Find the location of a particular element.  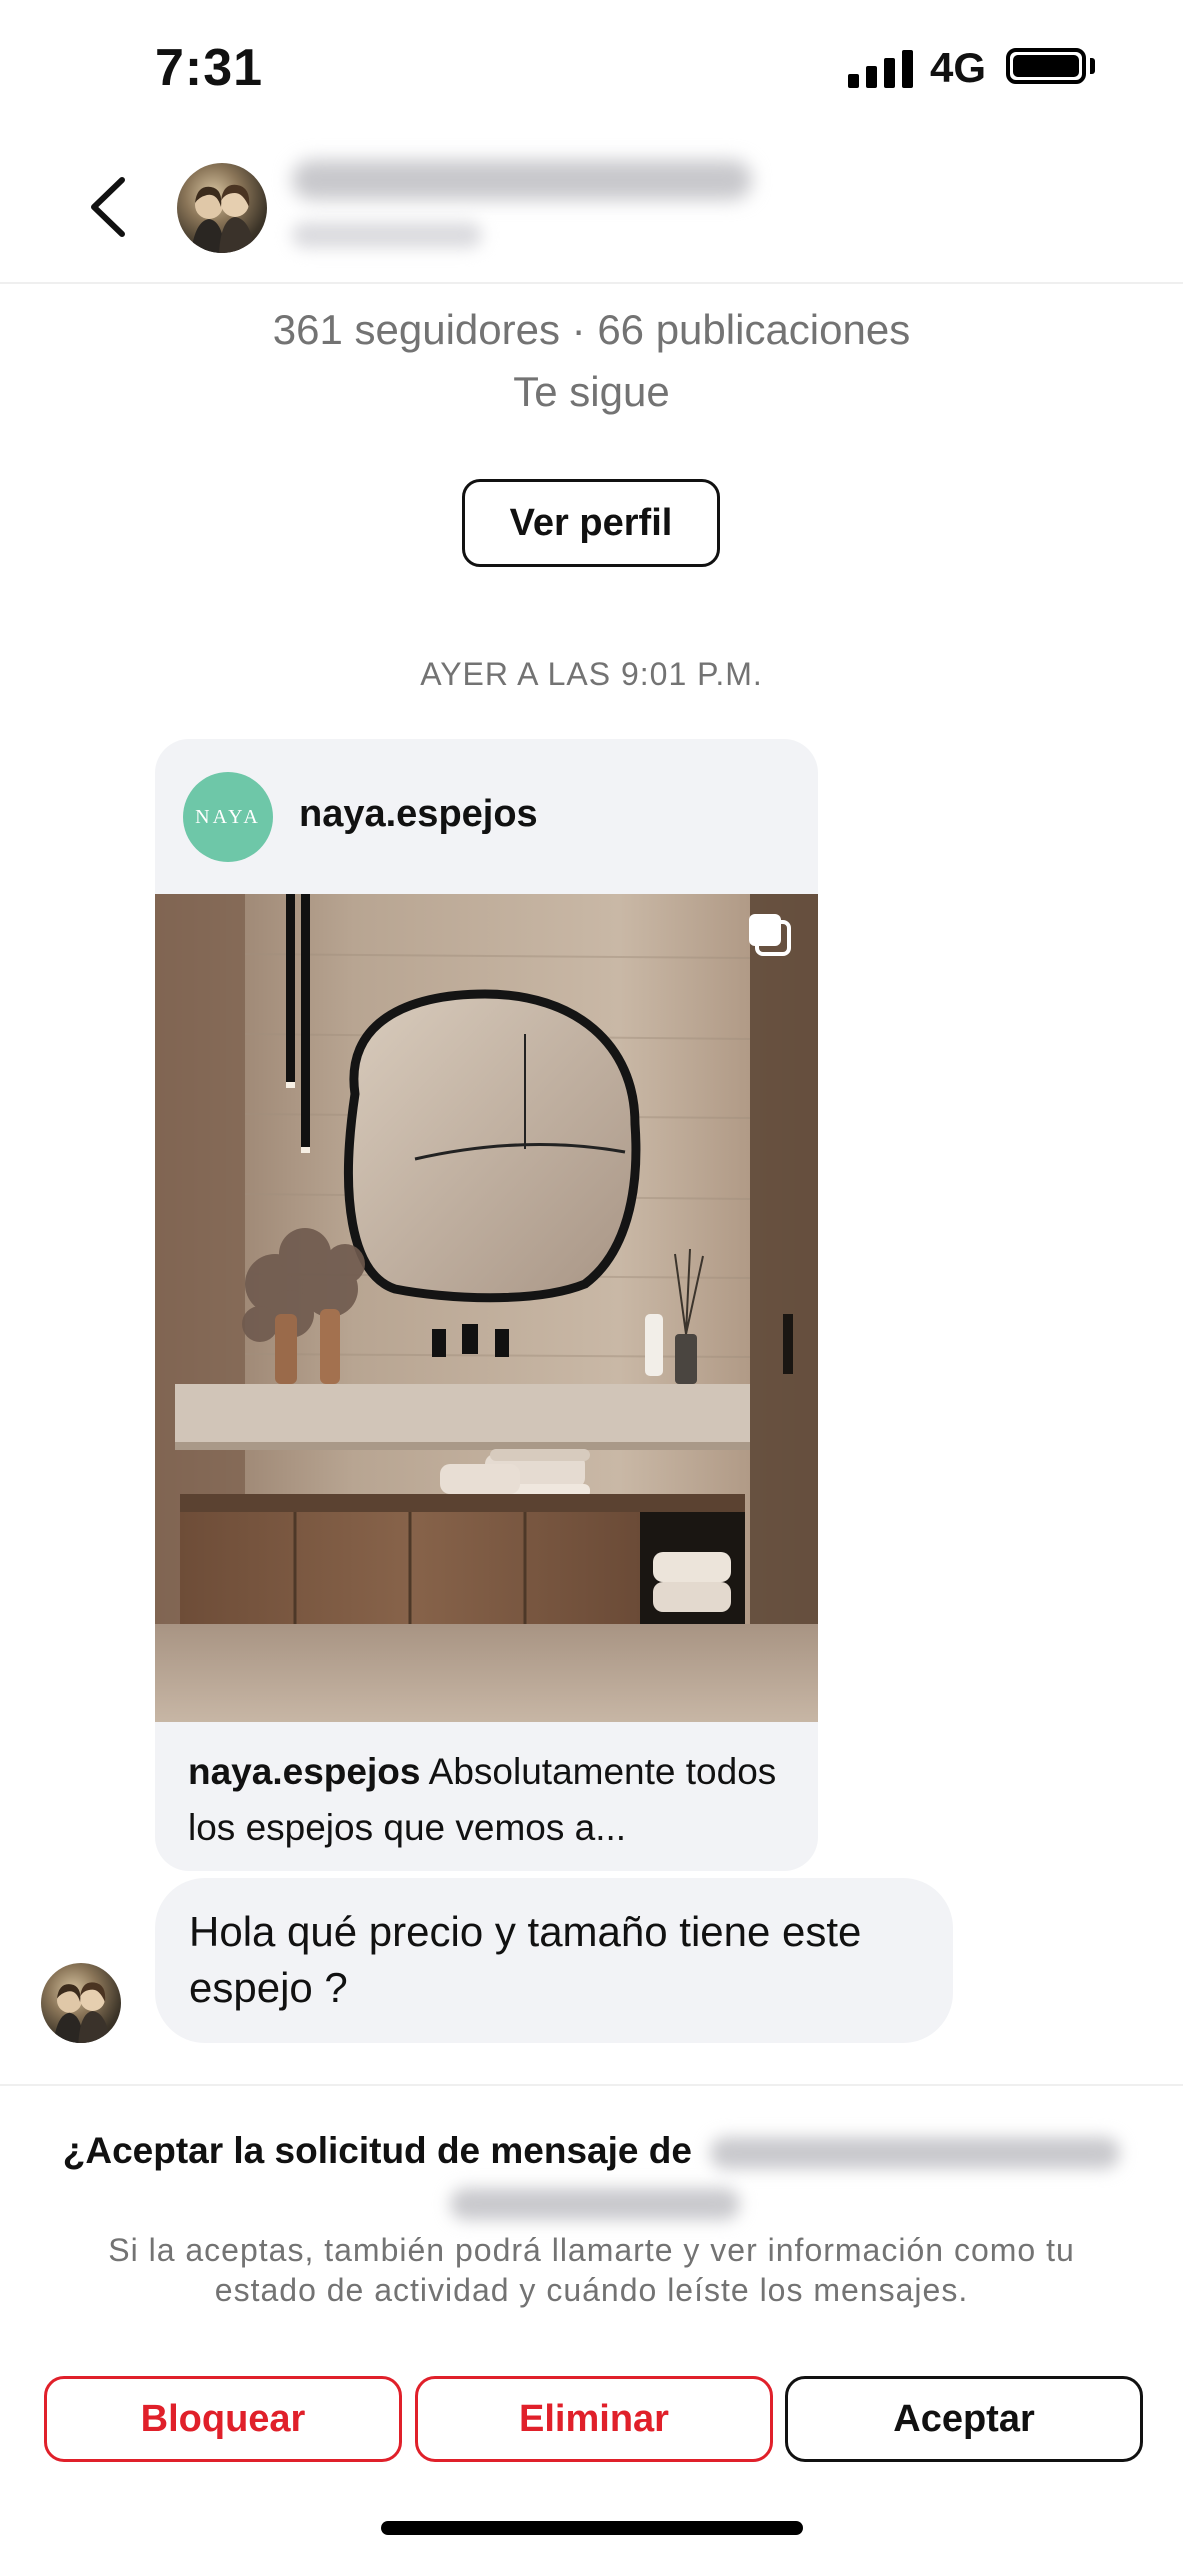

sender-avatar is located at coordinates (81, 2003).